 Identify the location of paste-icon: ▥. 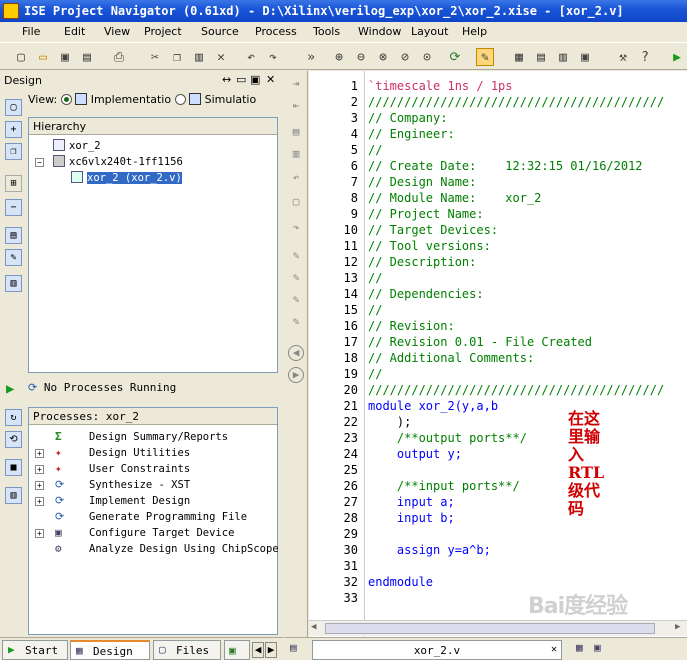
(199, 57).